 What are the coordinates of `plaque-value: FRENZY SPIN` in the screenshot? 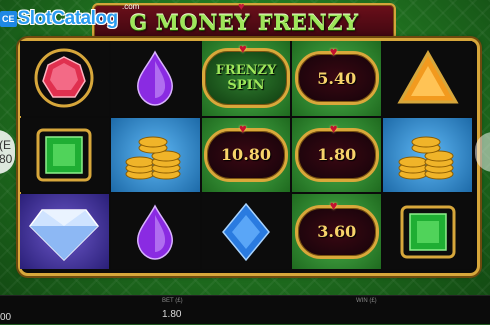 It's located at (246, 78).